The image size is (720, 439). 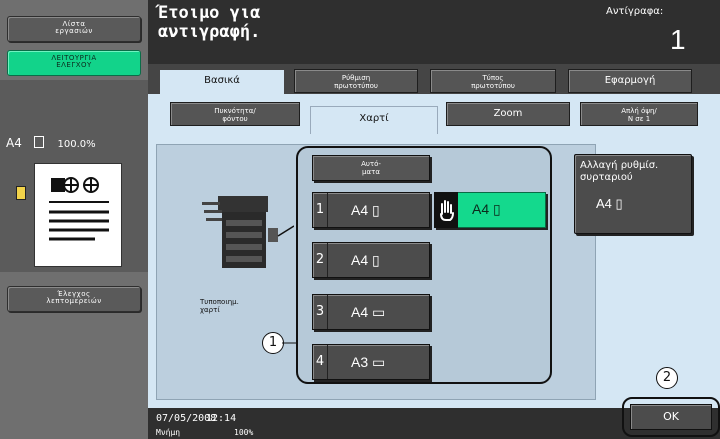 I want to click on callout-2: 2, so click(x=667, y=378).